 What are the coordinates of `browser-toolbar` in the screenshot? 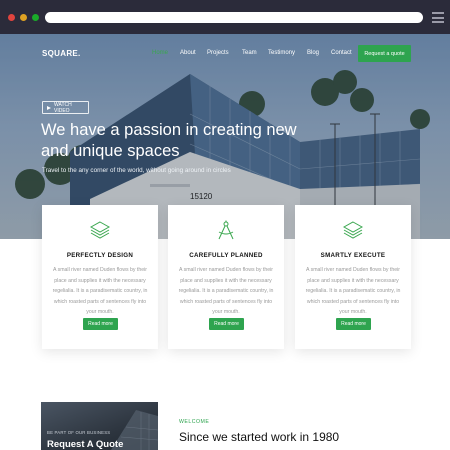 It's located at (225, 17).